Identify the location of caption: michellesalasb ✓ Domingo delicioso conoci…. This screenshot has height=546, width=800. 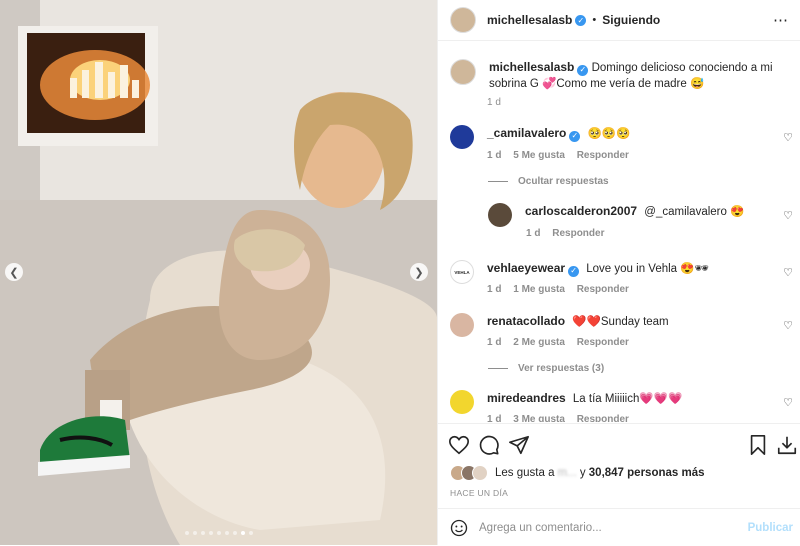
(619, 75).